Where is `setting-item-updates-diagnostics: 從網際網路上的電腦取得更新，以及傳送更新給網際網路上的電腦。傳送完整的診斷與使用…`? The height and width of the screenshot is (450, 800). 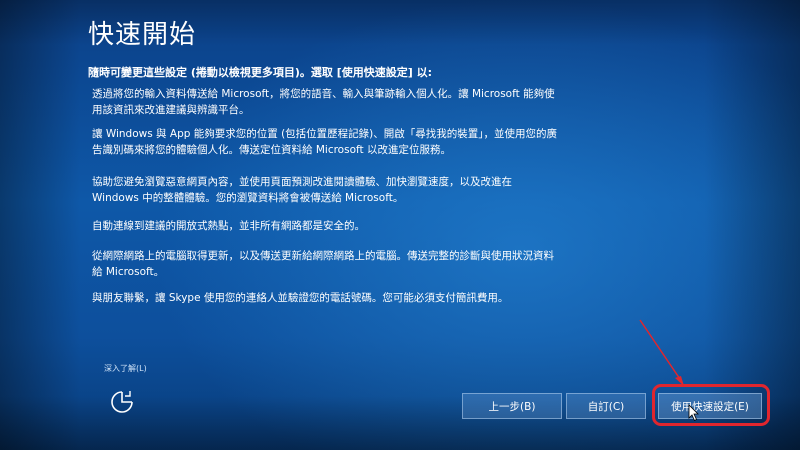 setting-item-updates-diagnostics: 從網際網路上的電腦取得更新，以及傳送更新給網際網路上的電腦。傳送完整的診斷與使用… is located at coordinates (352, 264).